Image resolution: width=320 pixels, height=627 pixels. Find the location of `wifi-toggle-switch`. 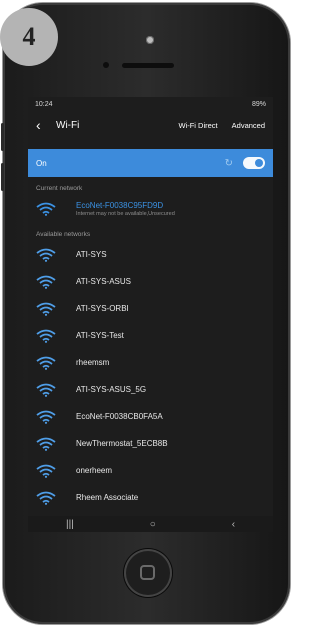

wifi-toggle-switch is located at coordinates (254, 163).